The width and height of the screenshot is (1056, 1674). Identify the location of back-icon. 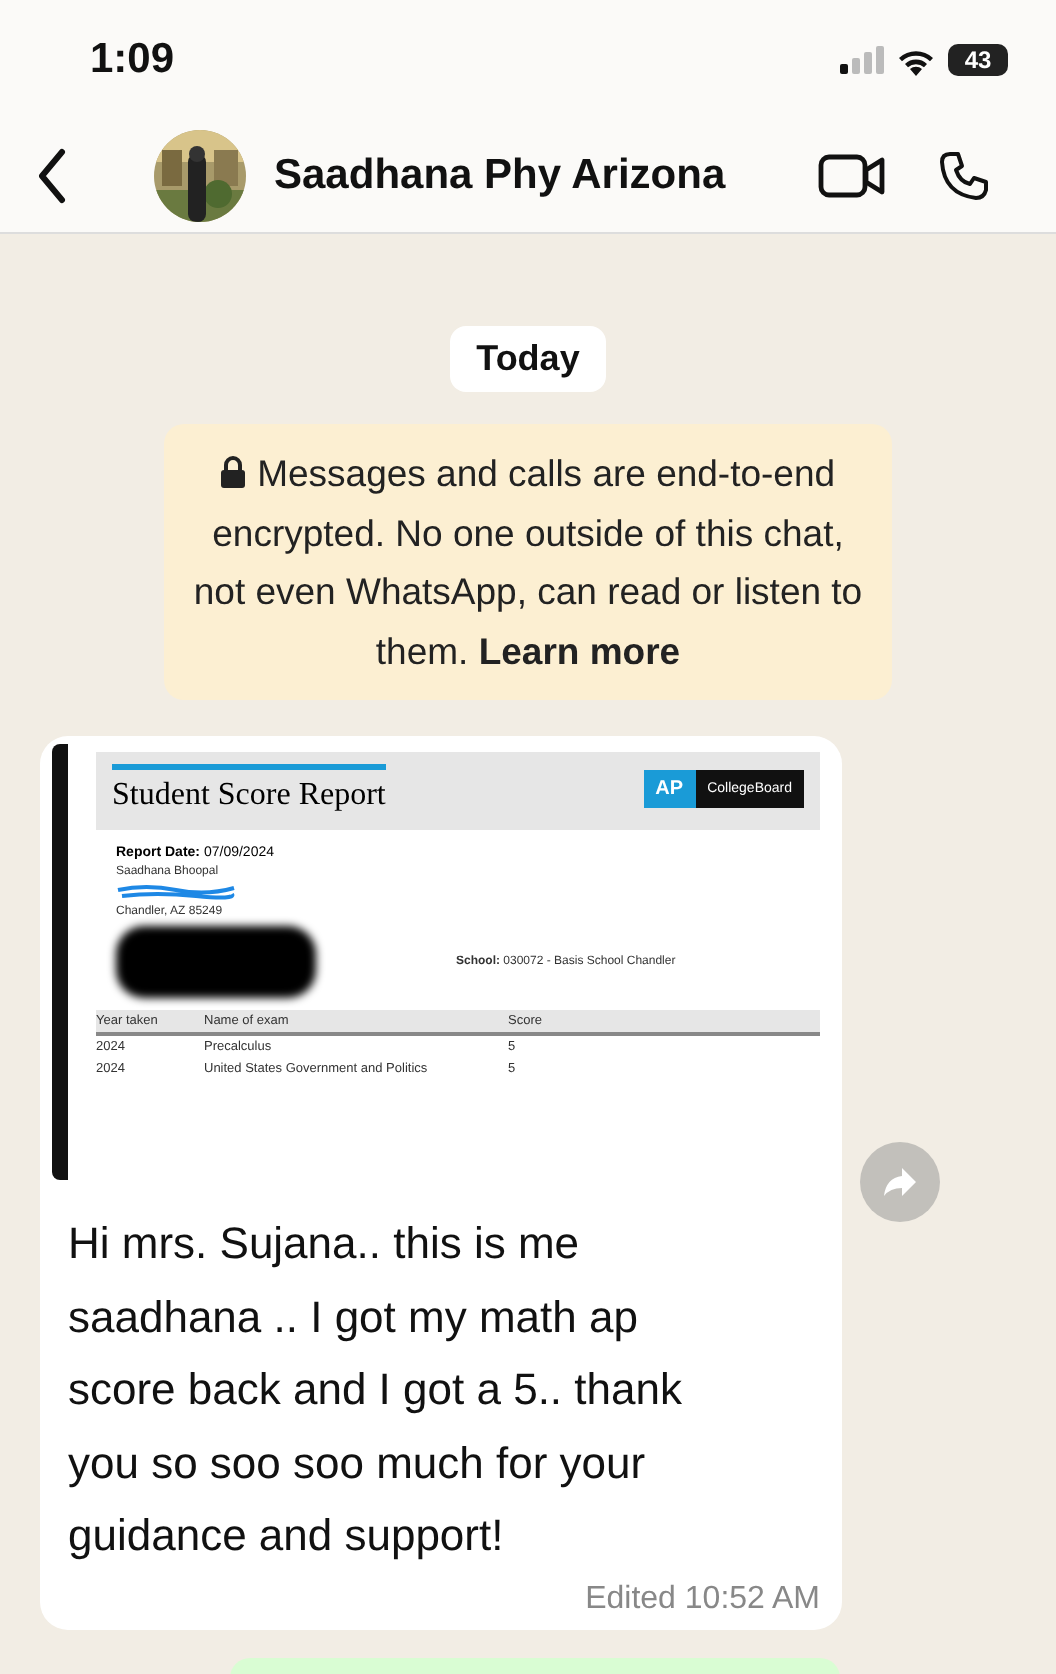
(52, 176).